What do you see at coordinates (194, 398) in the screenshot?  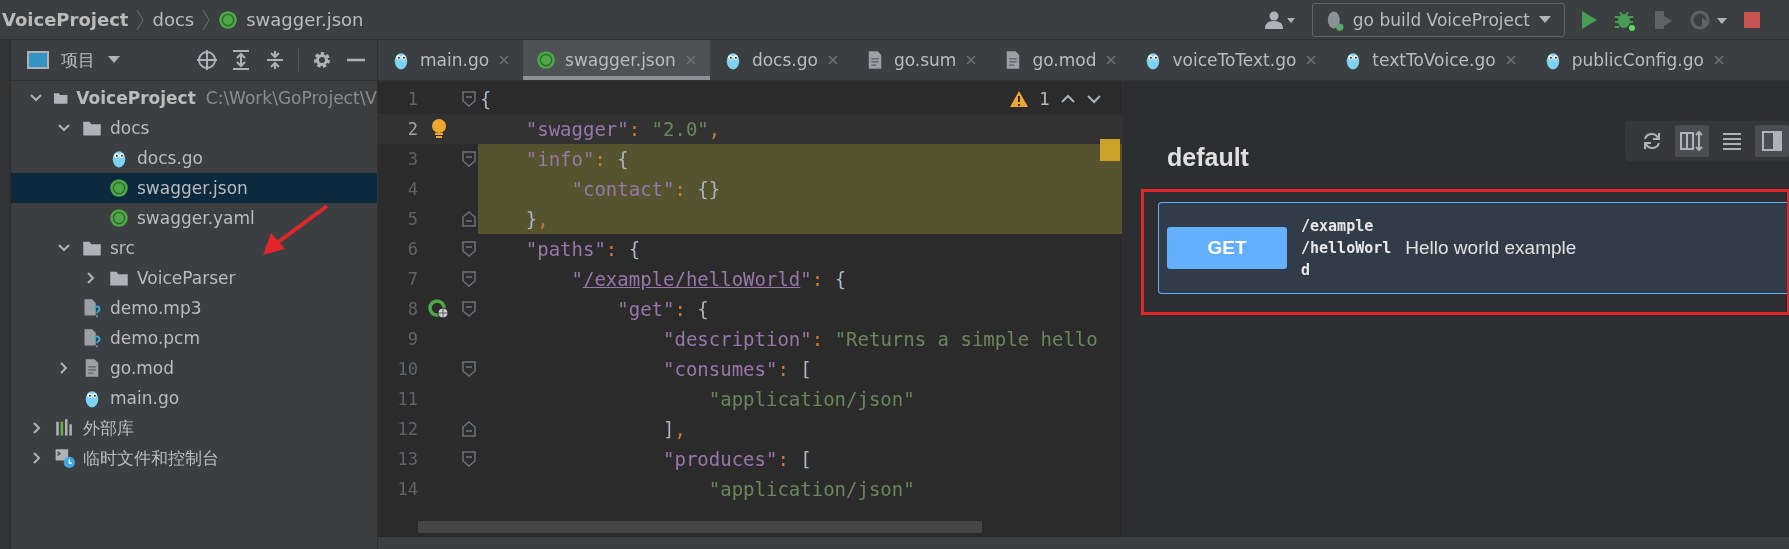 I see `tree-item: main.go` at bounding box center [194, 398].